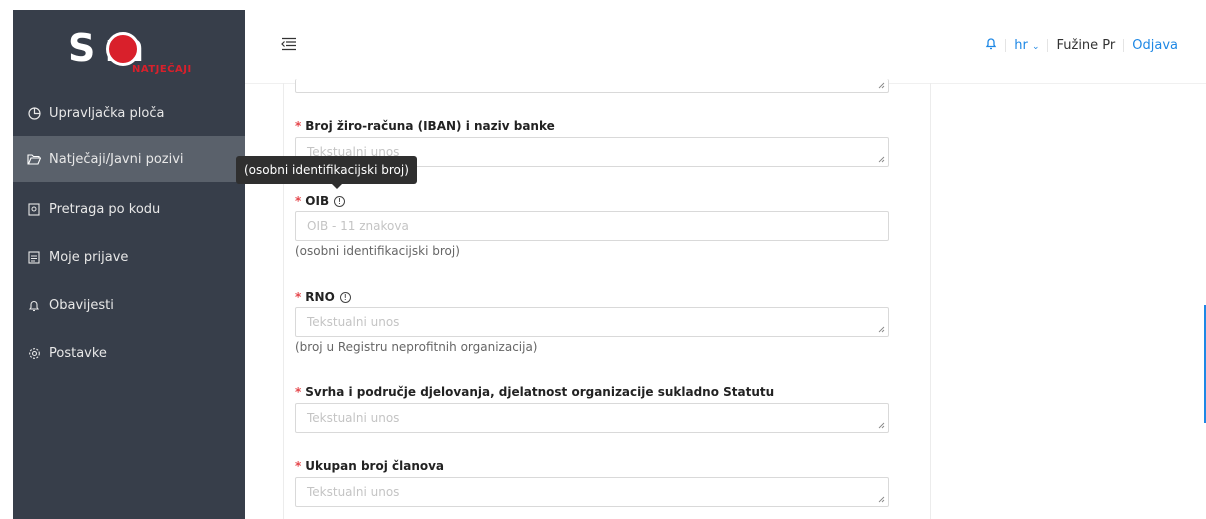 This screenshot has height=519, width=1206. Describe the element at coordinates (1155, 45) in the screenshot. I see `logout-link: Odjava` at that location.